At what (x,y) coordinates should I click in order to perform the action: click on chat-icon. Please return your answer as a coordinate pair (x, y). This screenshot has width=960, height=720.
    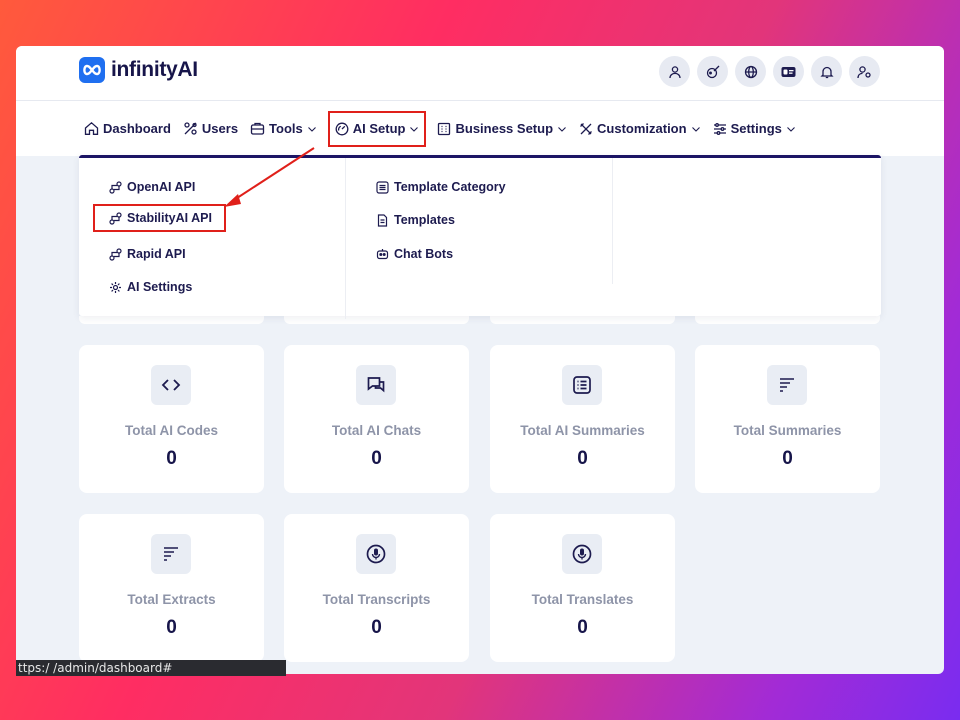
    Looking at the image, I should click on (376, 385).